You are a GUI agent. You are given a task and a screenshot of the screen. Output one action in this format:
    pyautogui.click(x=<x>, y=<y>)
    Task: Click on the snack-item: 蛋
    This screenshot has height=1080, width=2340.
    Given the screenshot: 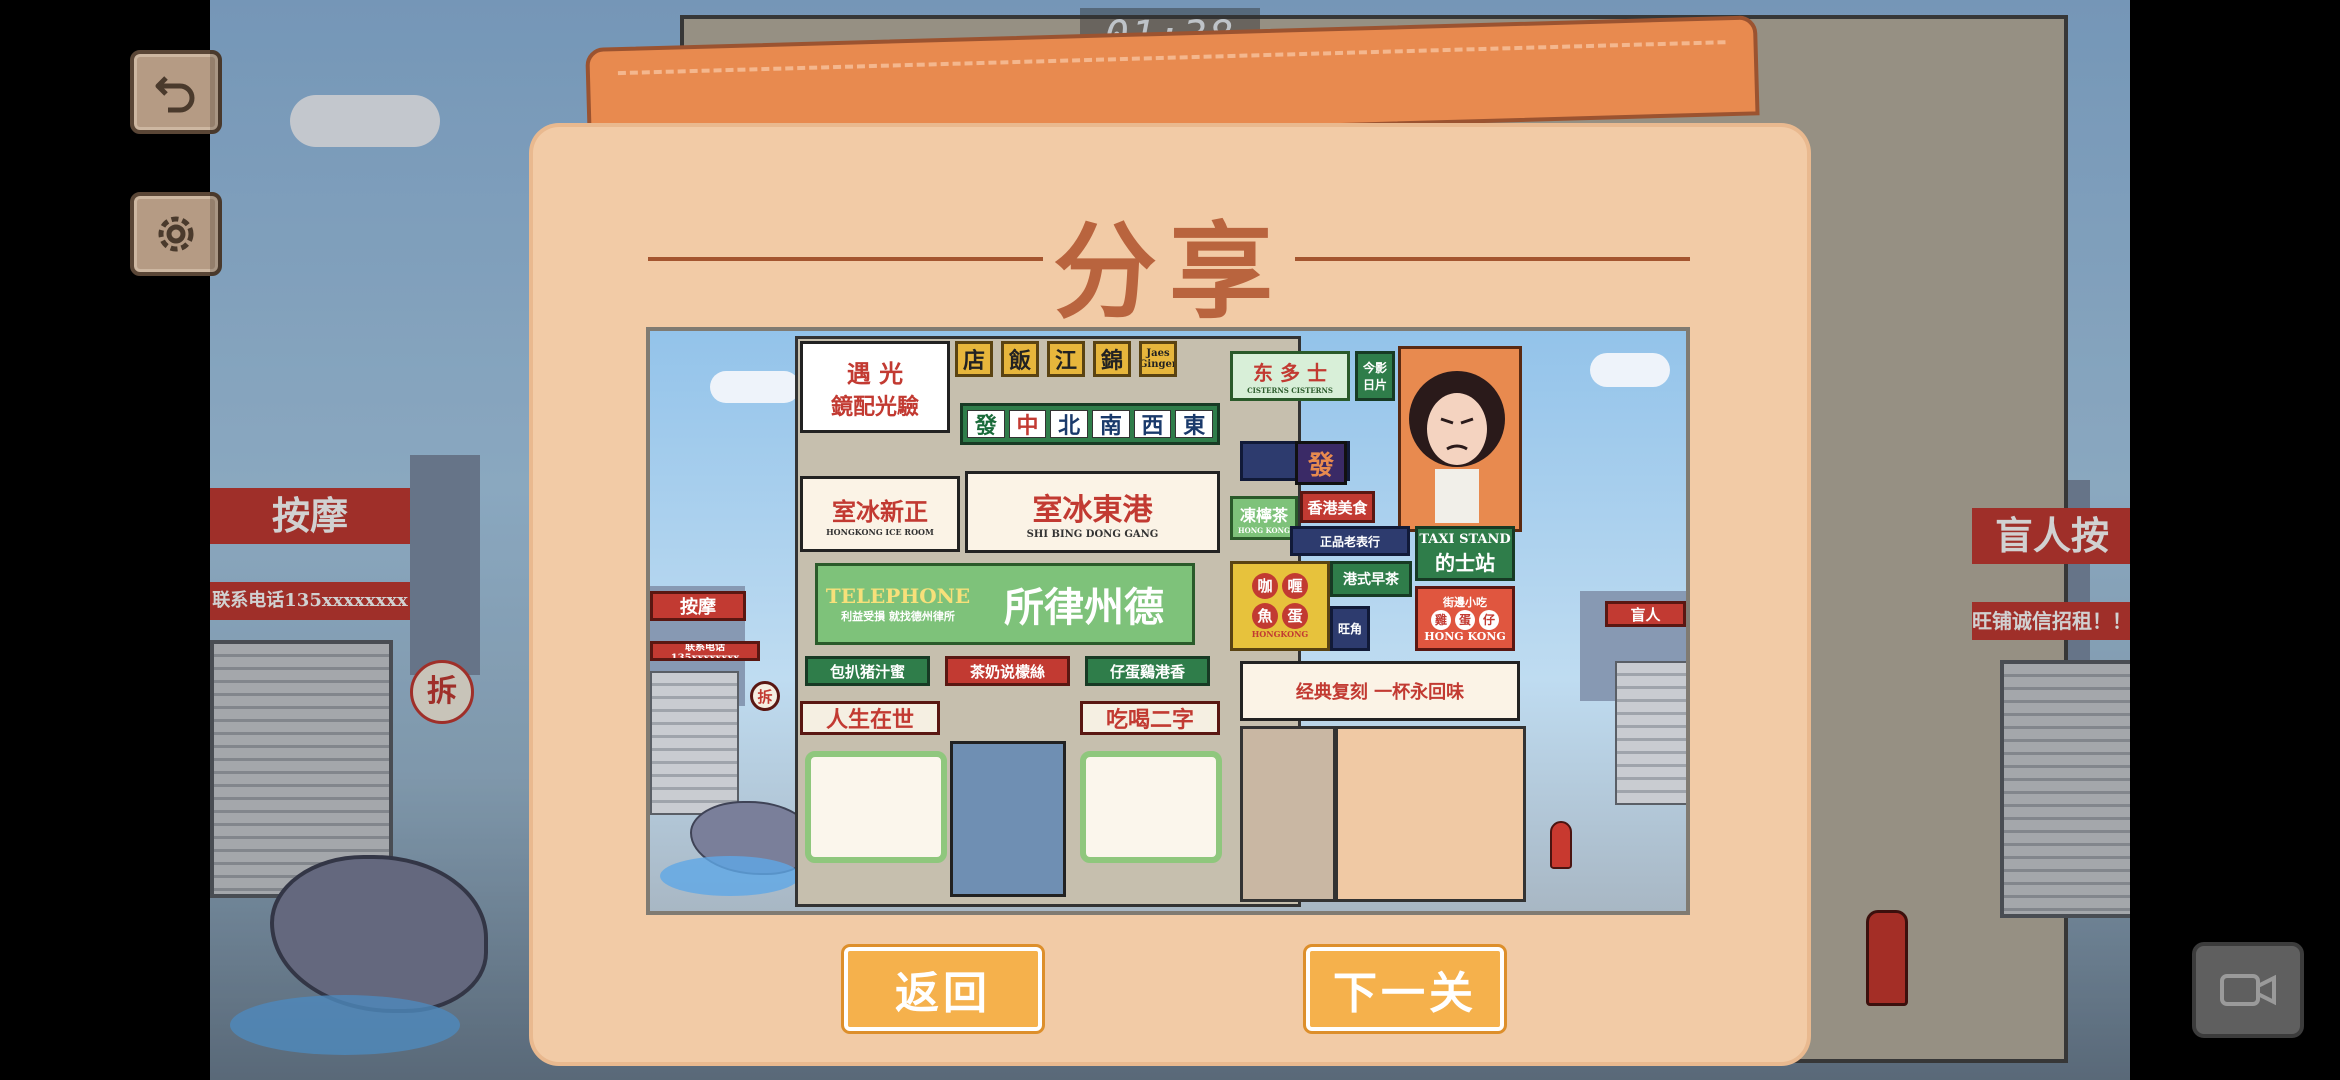 What is the action you would take?
    pyautogui.click(x=1465, y=620)
    